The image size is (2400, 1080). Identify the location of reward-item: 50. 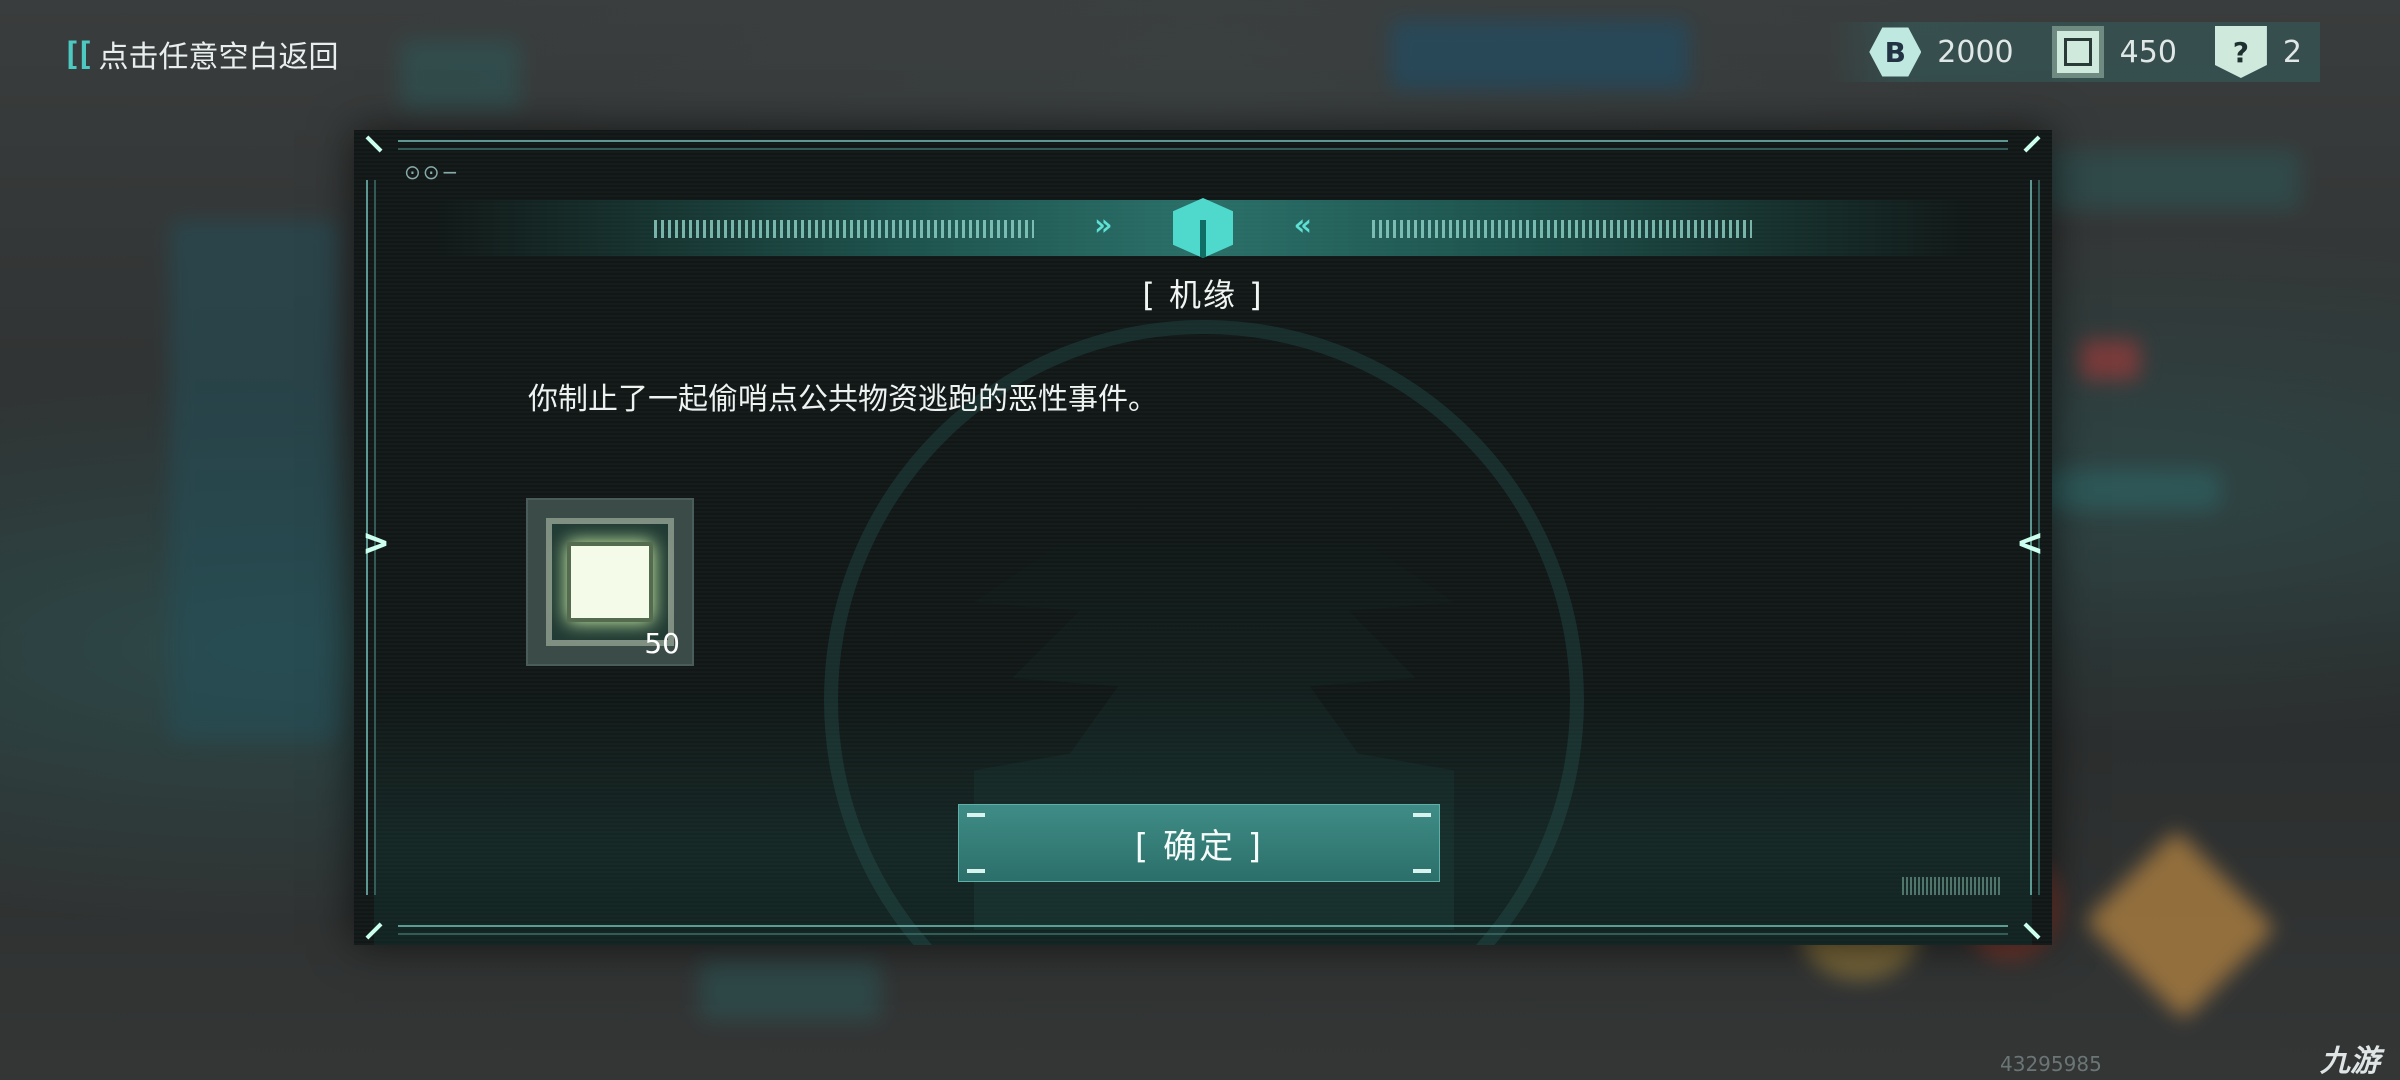
(610, 582).